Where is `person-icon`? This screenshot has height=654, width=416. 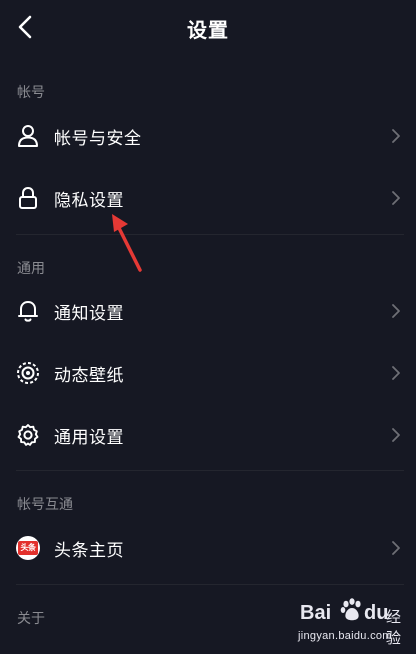 person-icon is located at coordinates (28, 136).